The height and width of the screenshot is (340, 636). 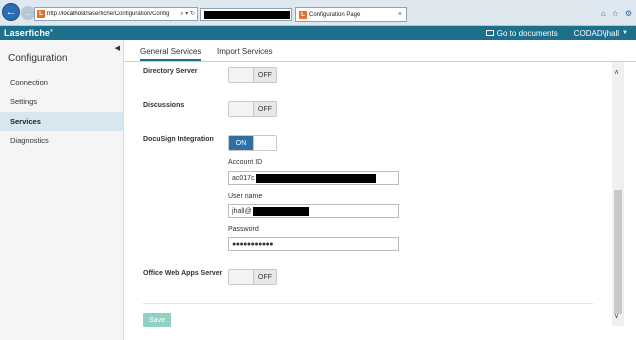 I want to click on account-id-input: ac017c, so click(x=313, y=178).